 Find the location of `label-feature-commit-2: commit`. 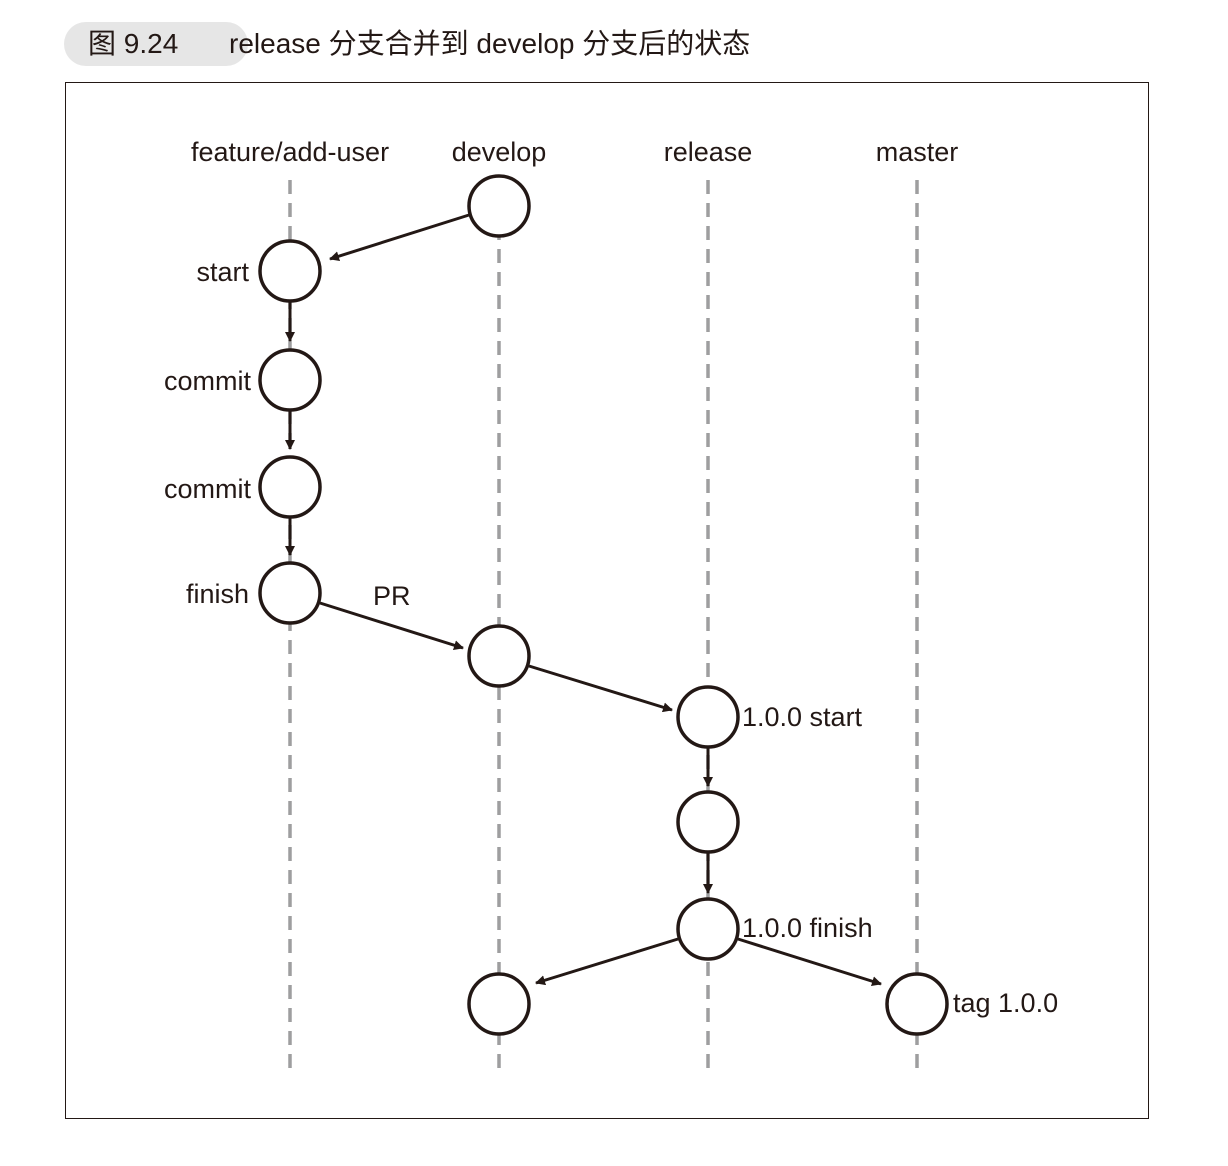

label-feature-commit-2: commit is located at coordinates (207, 489).